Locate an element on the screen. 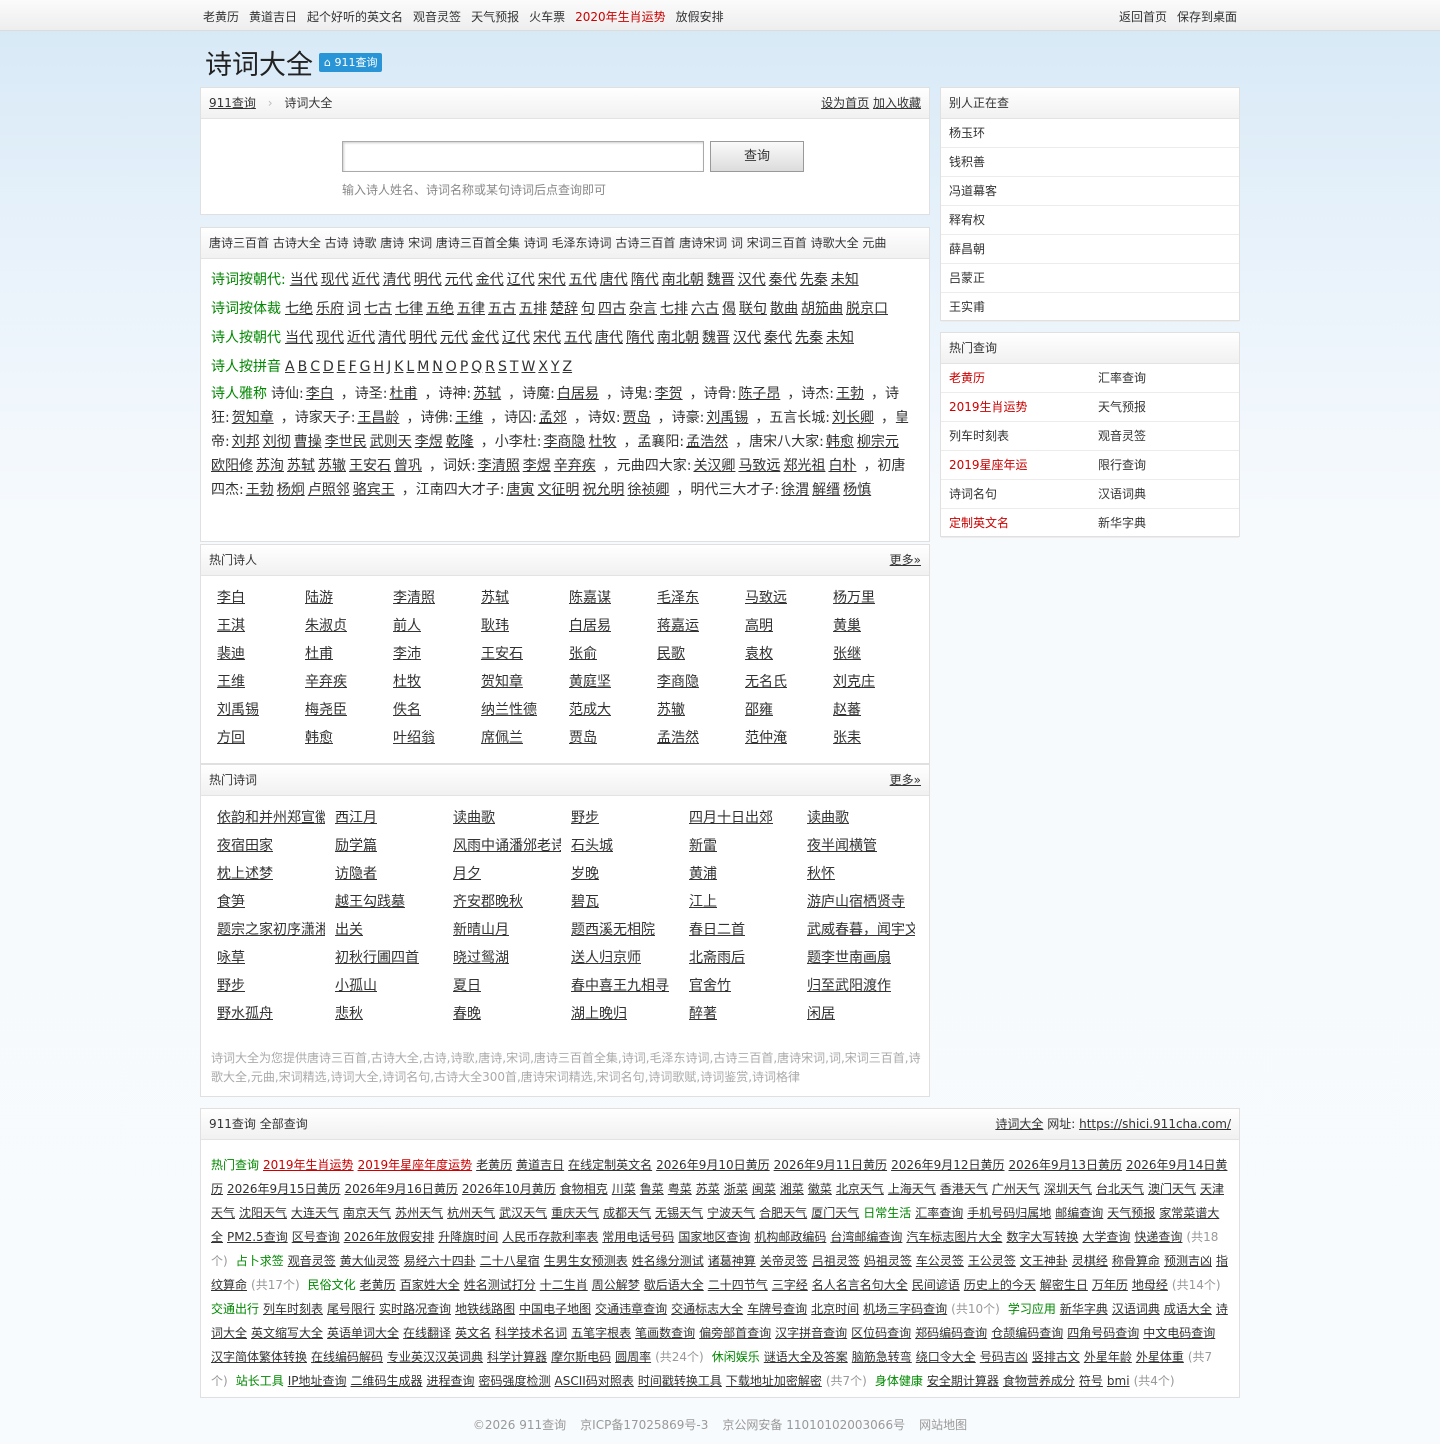 Image resolution: width=1440 pixels, height=1444 pixels. query-link: 香港天气 is located at coordinates (964, 1189).